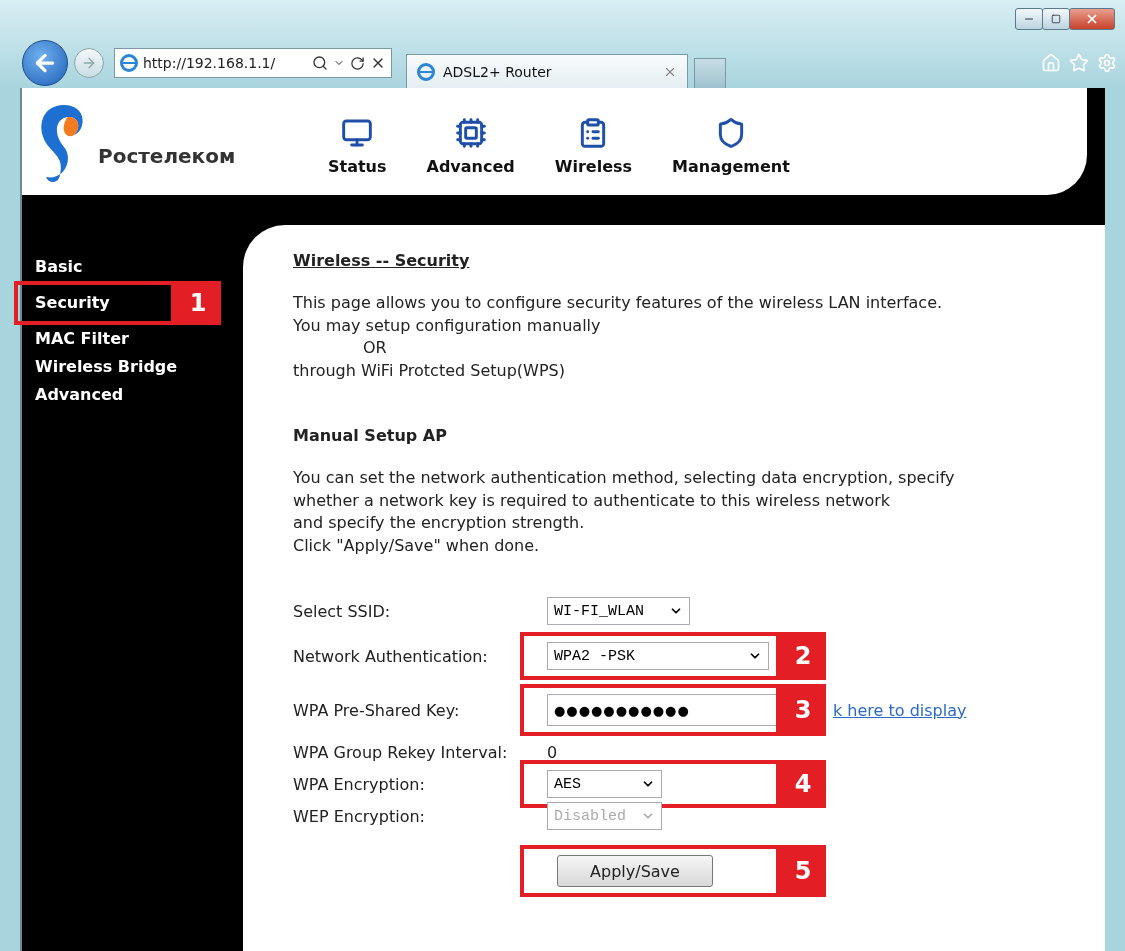 Image resolution: width=1125 pixels, height=951 pixels. What do you see at coordinates (72, 303) in the screenshot?
I see `sidebar-item: Security` at bounding box center [72, 303].